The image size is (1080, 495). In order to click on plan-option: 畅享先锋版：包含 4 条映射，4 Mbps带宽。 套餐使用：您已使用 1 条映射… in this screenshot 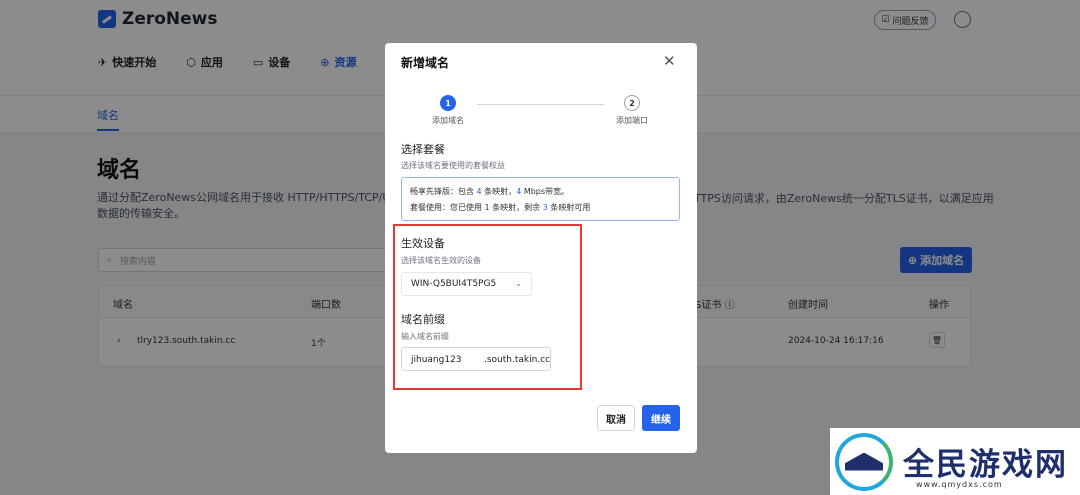, I will do `click(540, 199)`.